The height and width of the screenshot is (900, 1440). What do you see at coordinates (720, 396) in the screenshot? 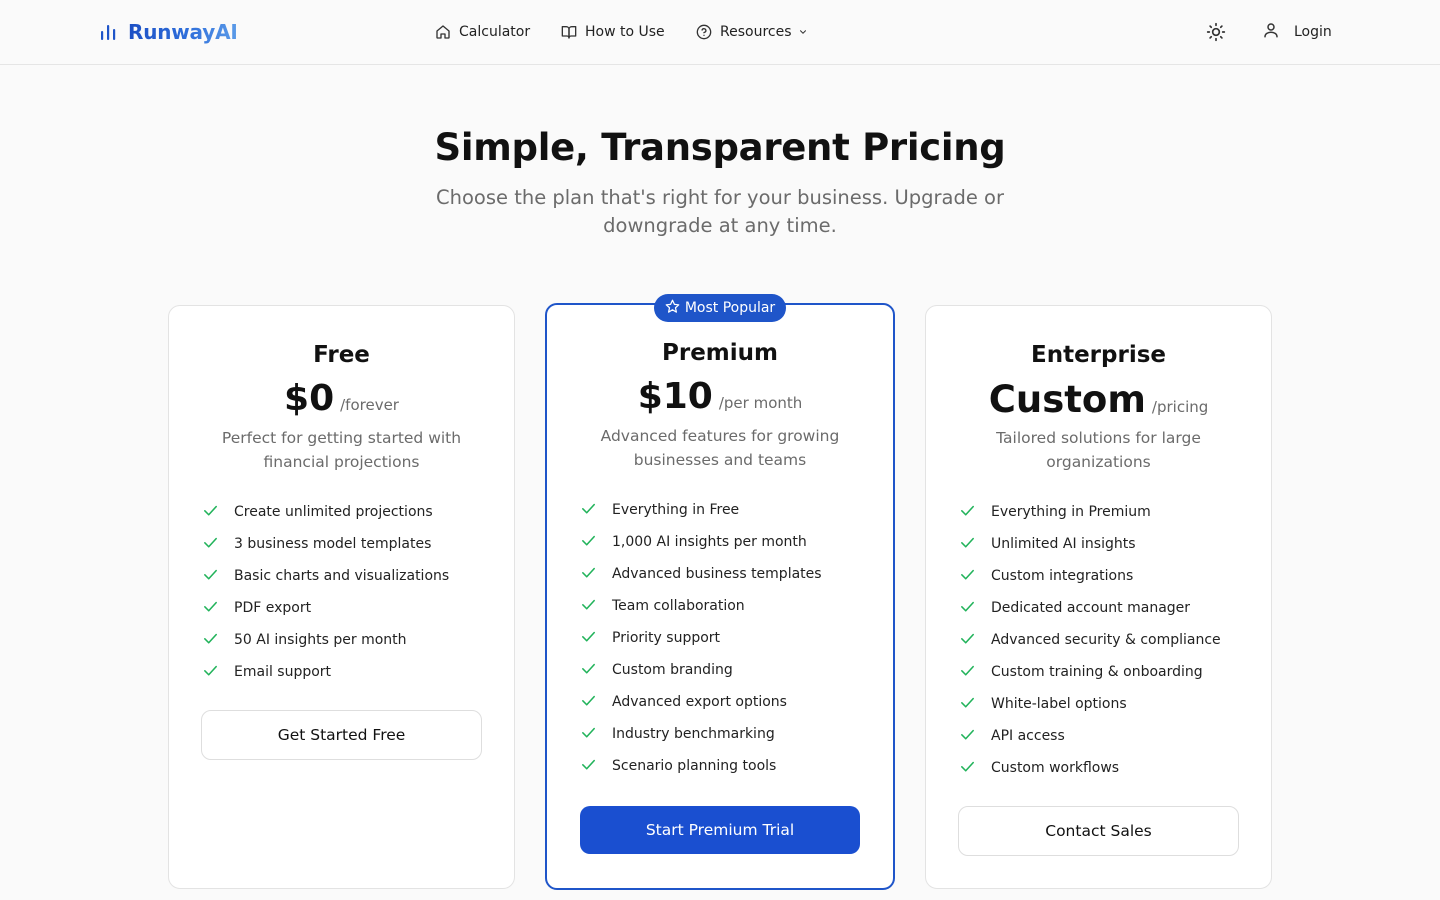
I see `price-row: $10 /per month` at bounding box center [720, 396].